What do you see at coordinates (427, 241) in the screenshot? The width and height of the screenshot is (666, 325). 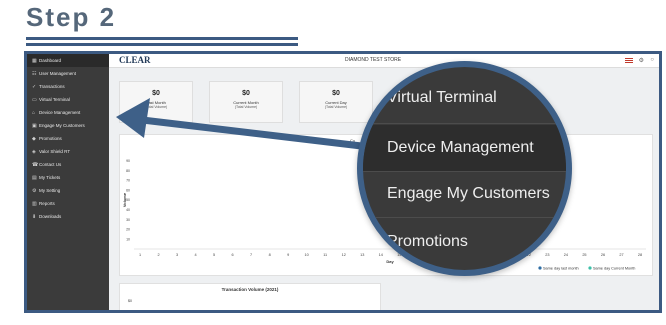 I see `mag-item-promotions: Promotions` at bounding box center [427, 241].